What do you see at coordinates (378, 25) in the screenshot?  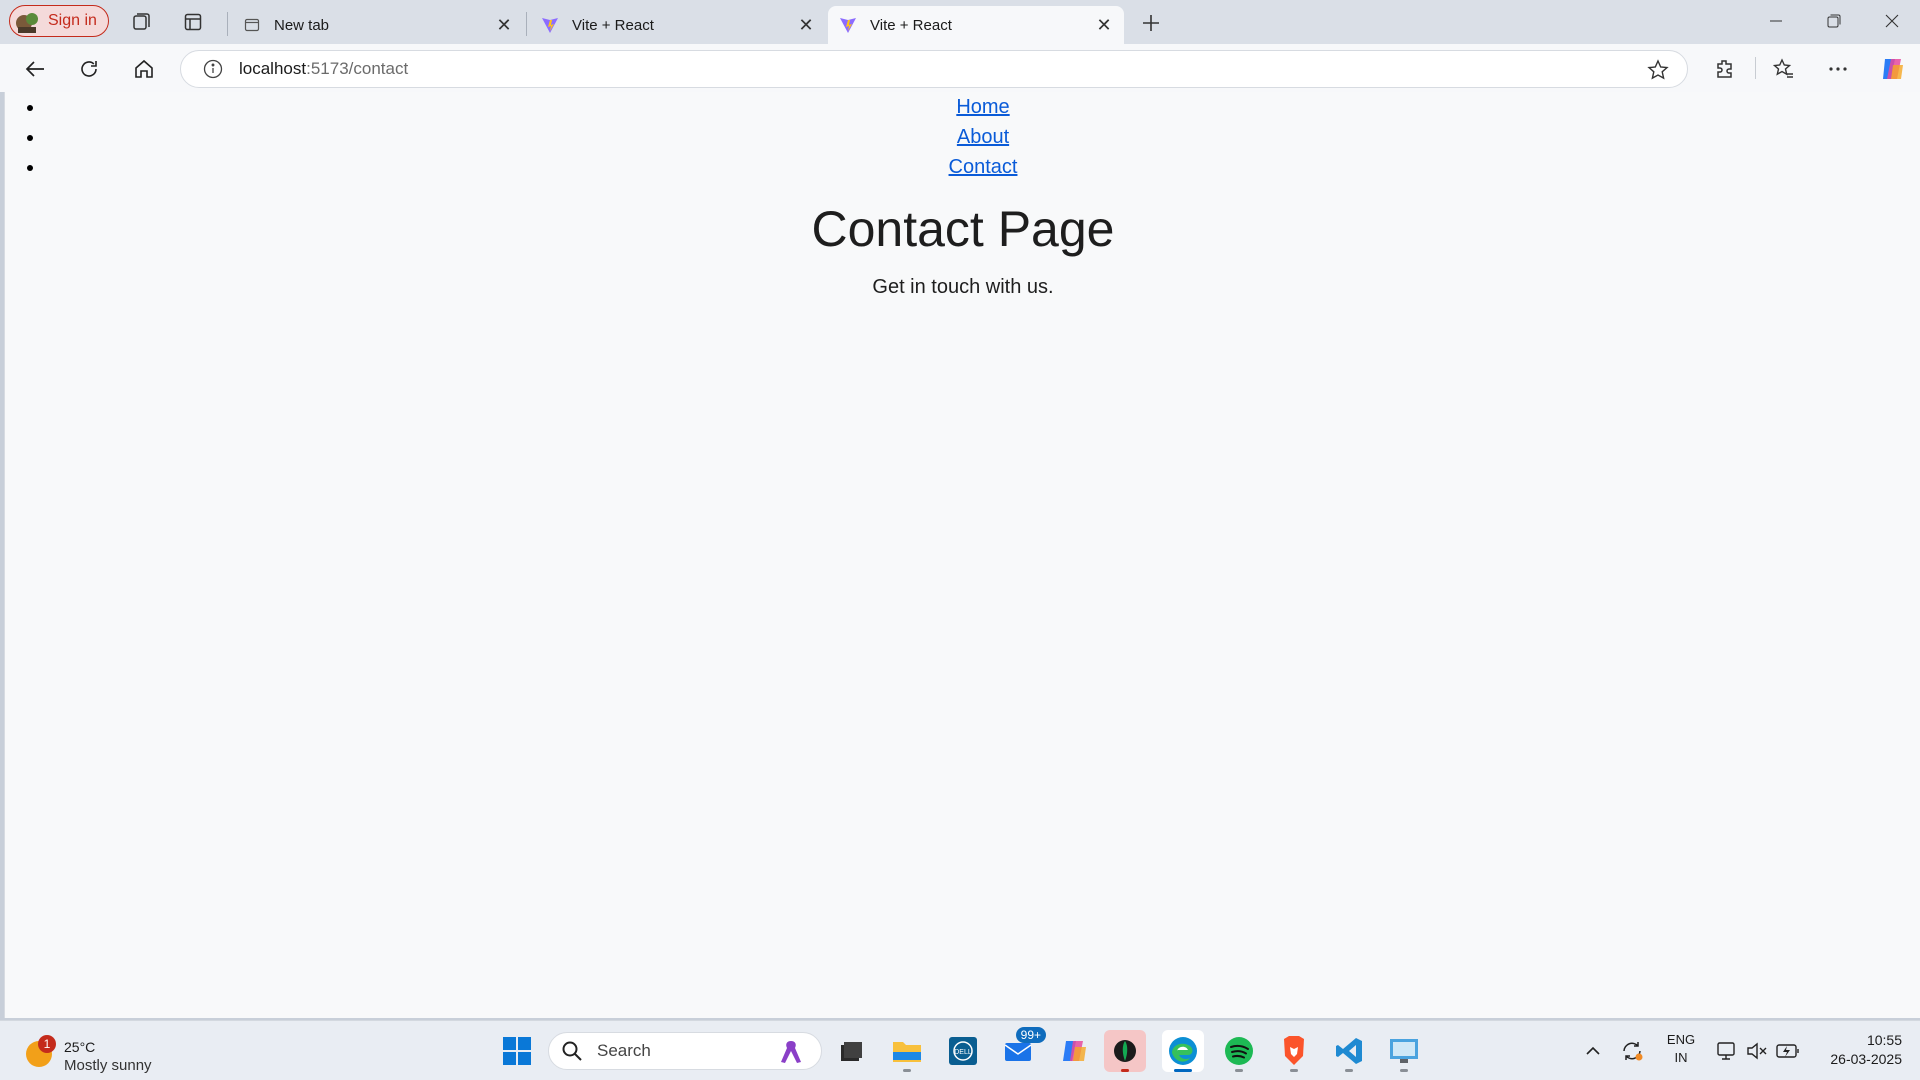 I see `tab-new-tab: New tab ✕` at bounding box center [378, 25].